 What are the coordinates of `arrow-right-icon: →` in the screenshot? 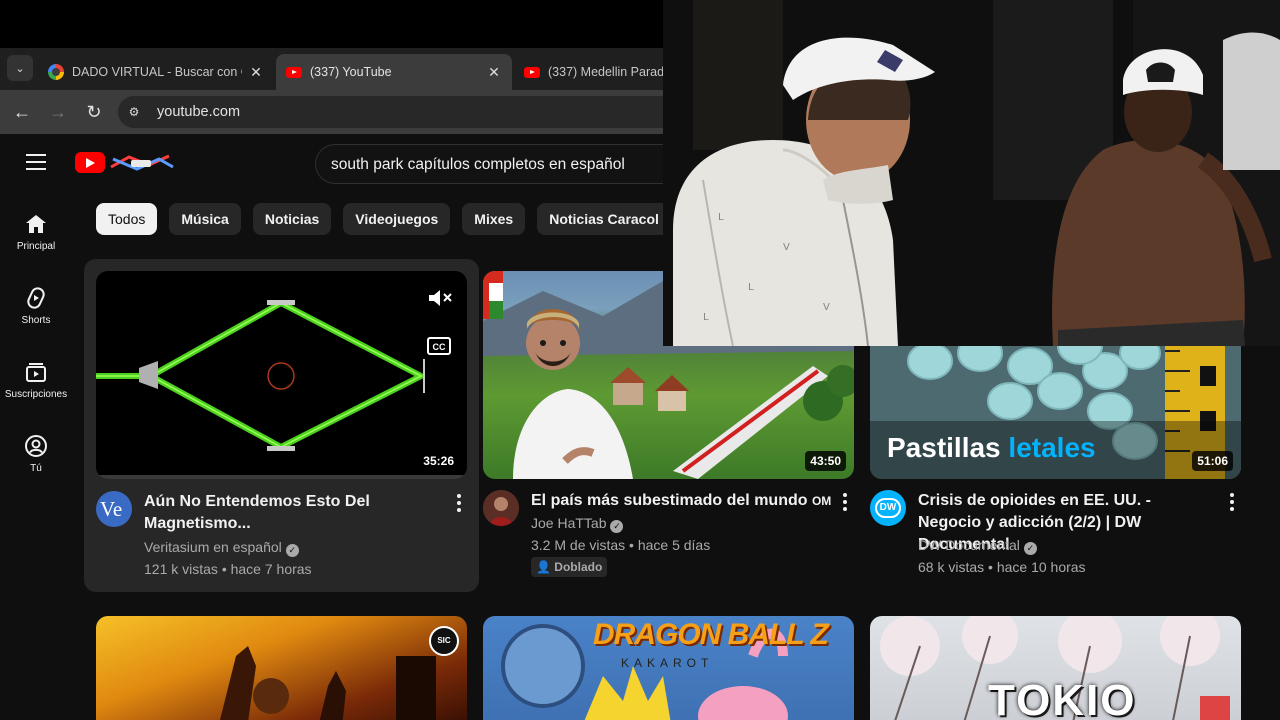 It's located at (58, 111).